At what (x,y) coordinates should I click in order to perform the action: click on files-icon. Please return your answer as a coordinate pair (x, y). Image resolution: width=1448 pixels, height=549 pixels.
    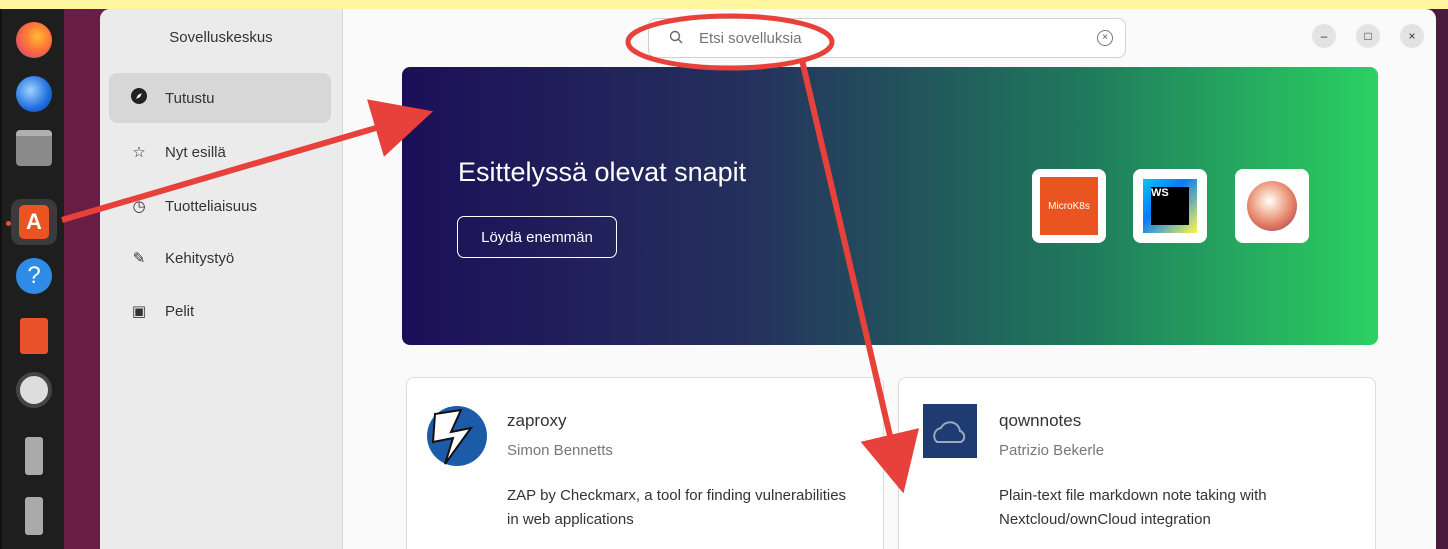
    Looking at the image, I should click on (34, 148).